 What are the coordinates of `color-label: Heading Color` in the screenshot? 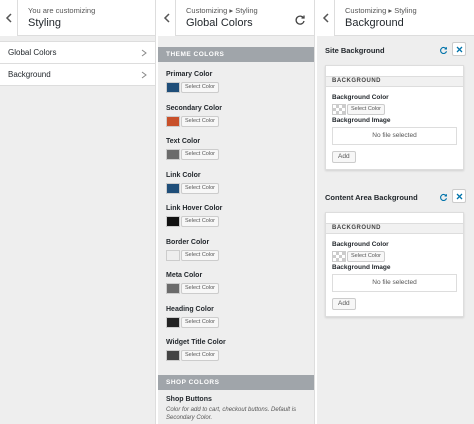 It's located at (190, 309).